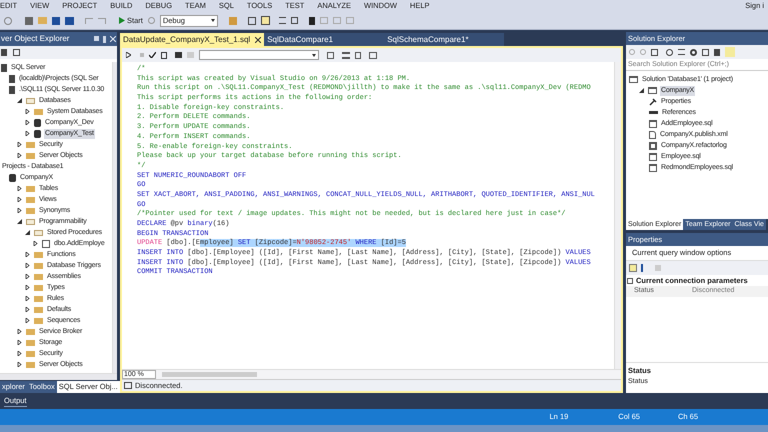 The width and height of the screenshot is (768, 432). I want to click on execute-icon, so click(128, 55).